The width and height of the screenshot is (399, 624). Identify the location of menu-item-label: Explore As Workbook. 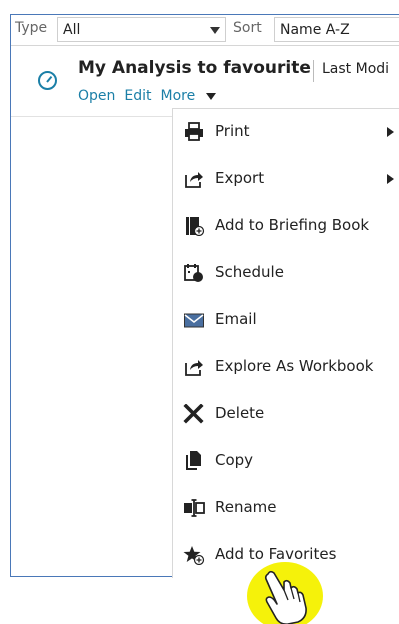
(294, 366).